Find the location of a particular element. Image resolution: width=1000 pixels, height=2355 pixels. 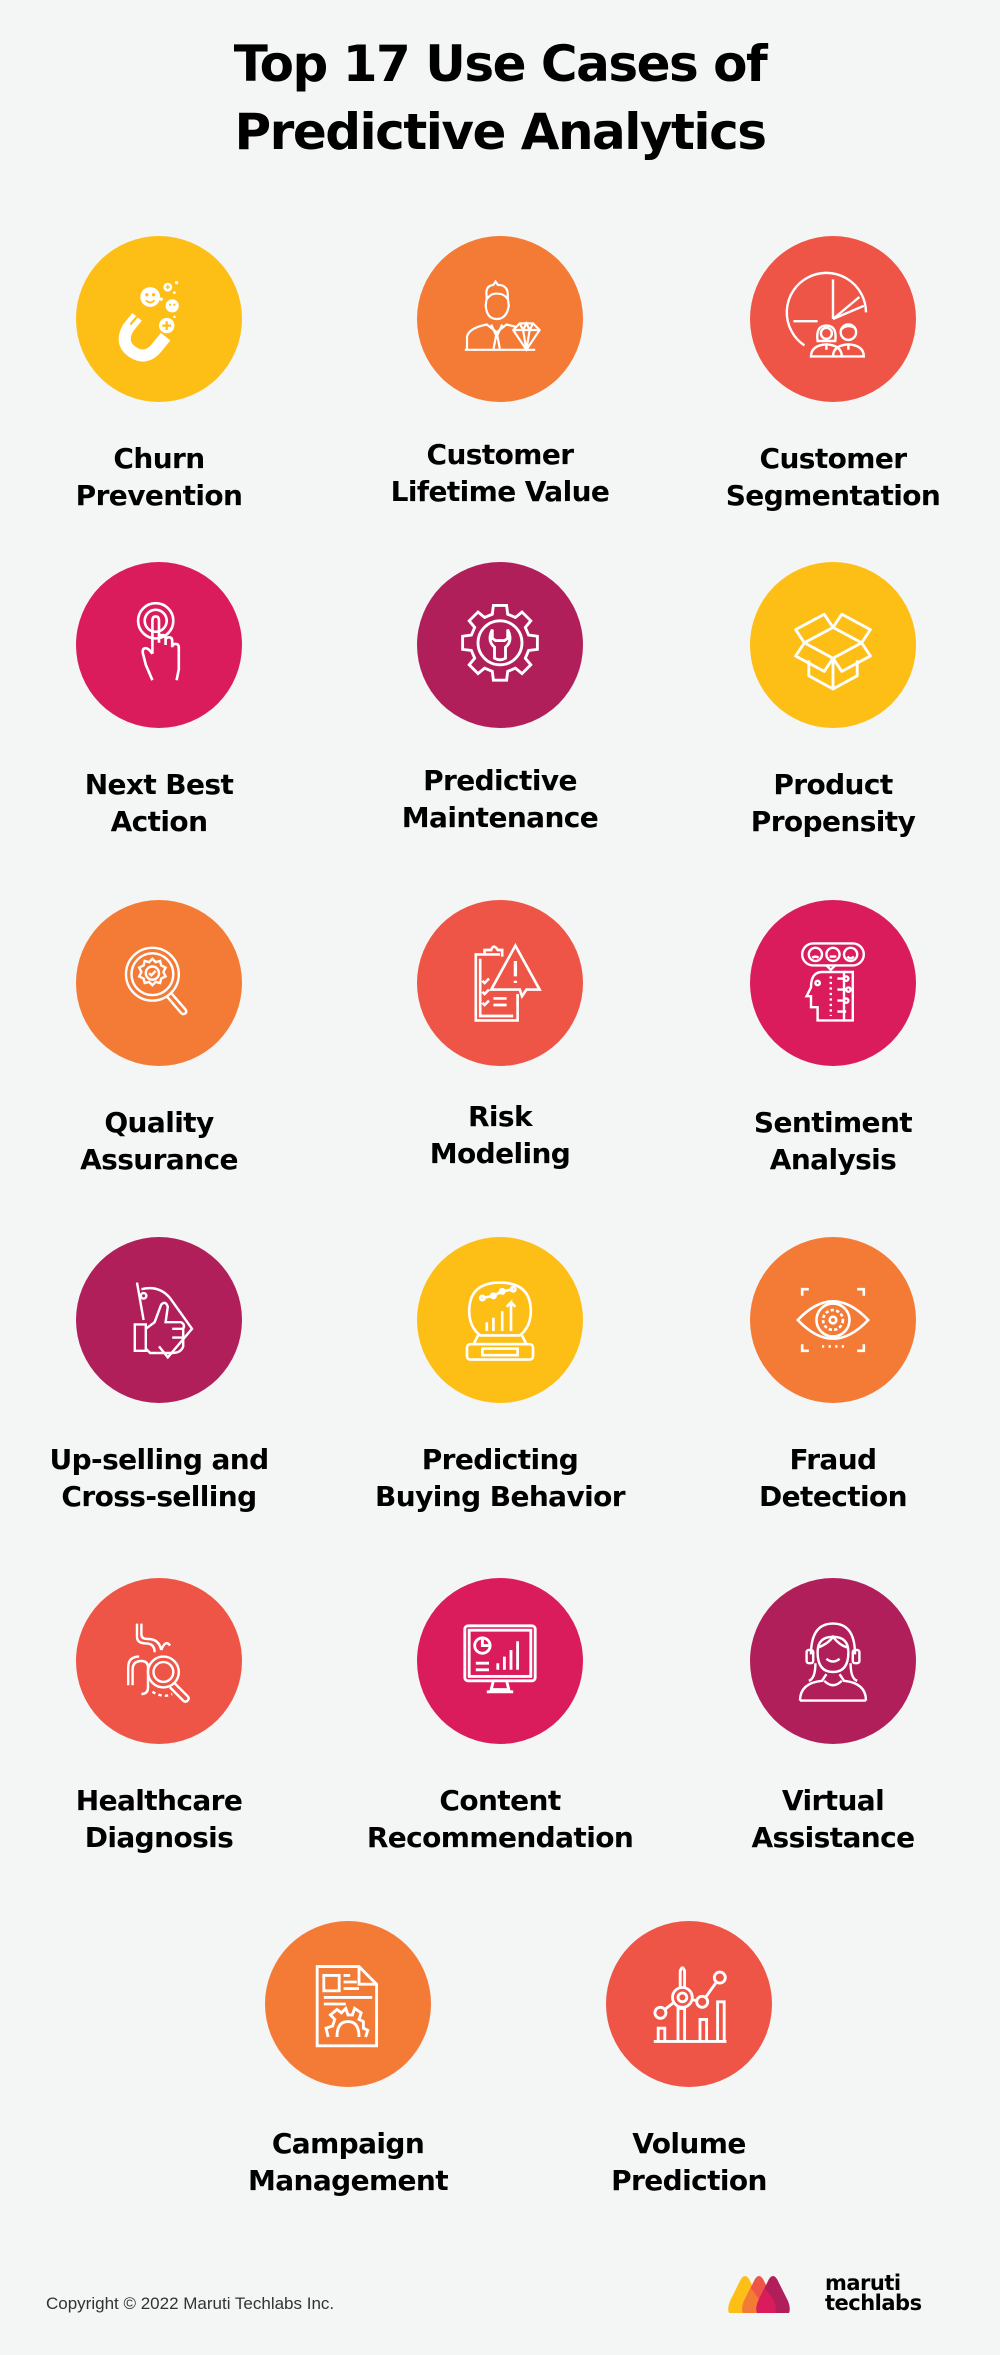

use-case-label: Customer Lifetime Value is located at coordinates (500, 473).